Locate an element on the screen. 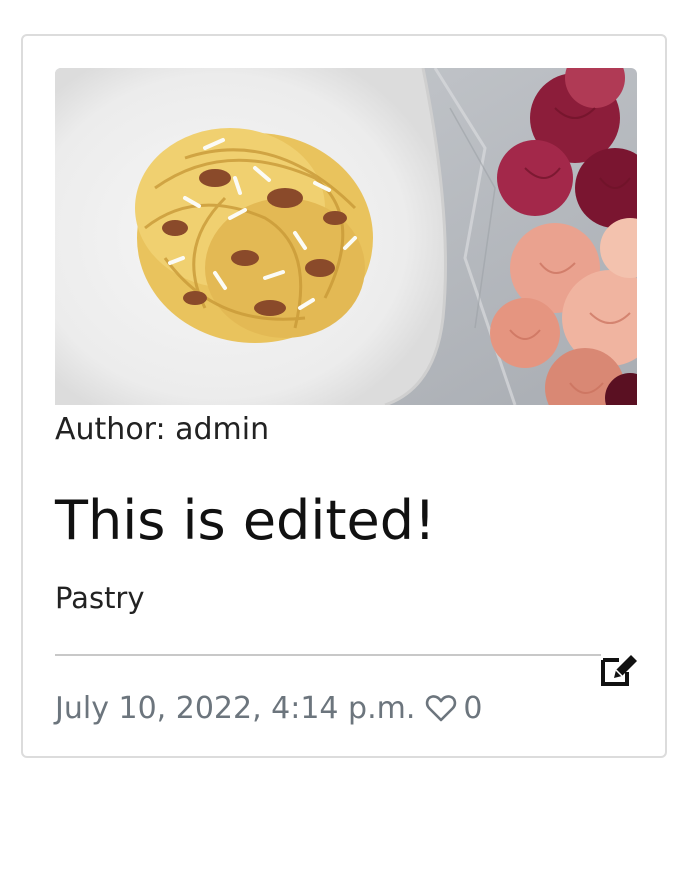  post-category: Pastry is located at coordinates (100, 598).